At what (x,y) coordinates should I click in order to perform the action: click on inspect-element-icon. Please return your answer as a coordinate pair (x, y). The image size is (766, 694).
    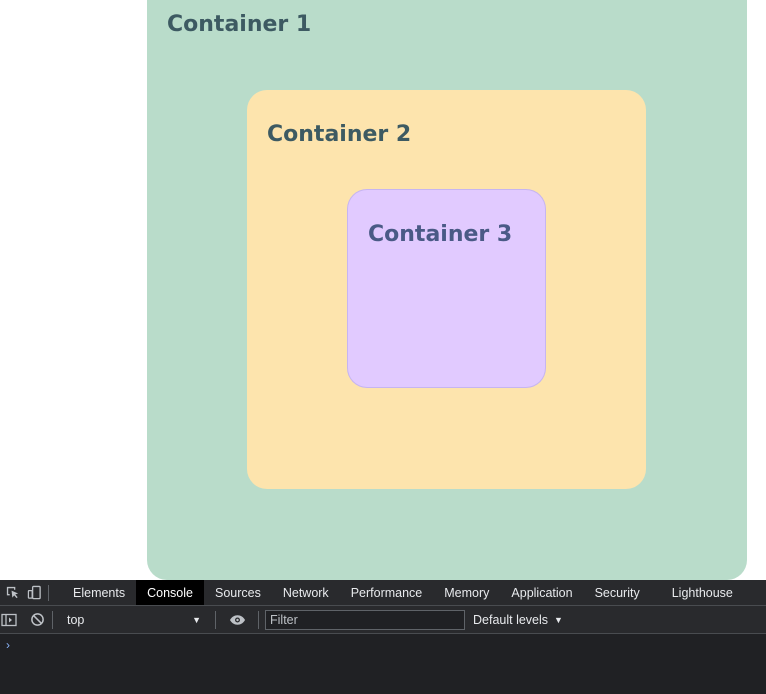
    Looking at the image, I should click on (12, 593).